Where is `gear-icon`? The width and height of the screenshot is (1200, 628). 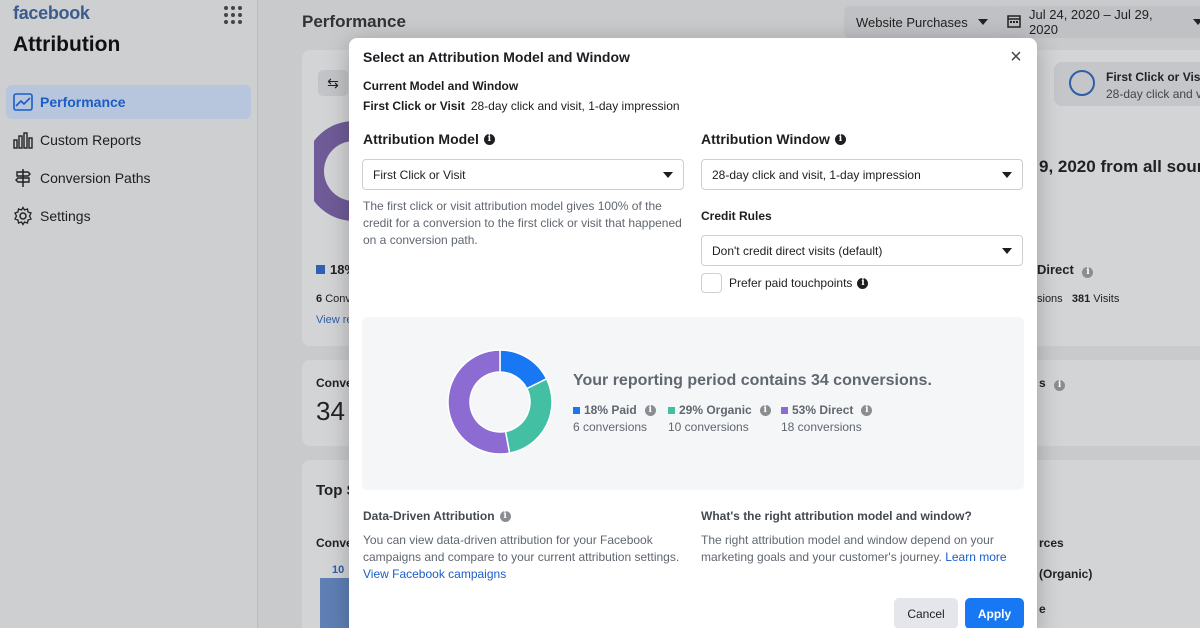
gear-icon is located at coordinates (23, 216).